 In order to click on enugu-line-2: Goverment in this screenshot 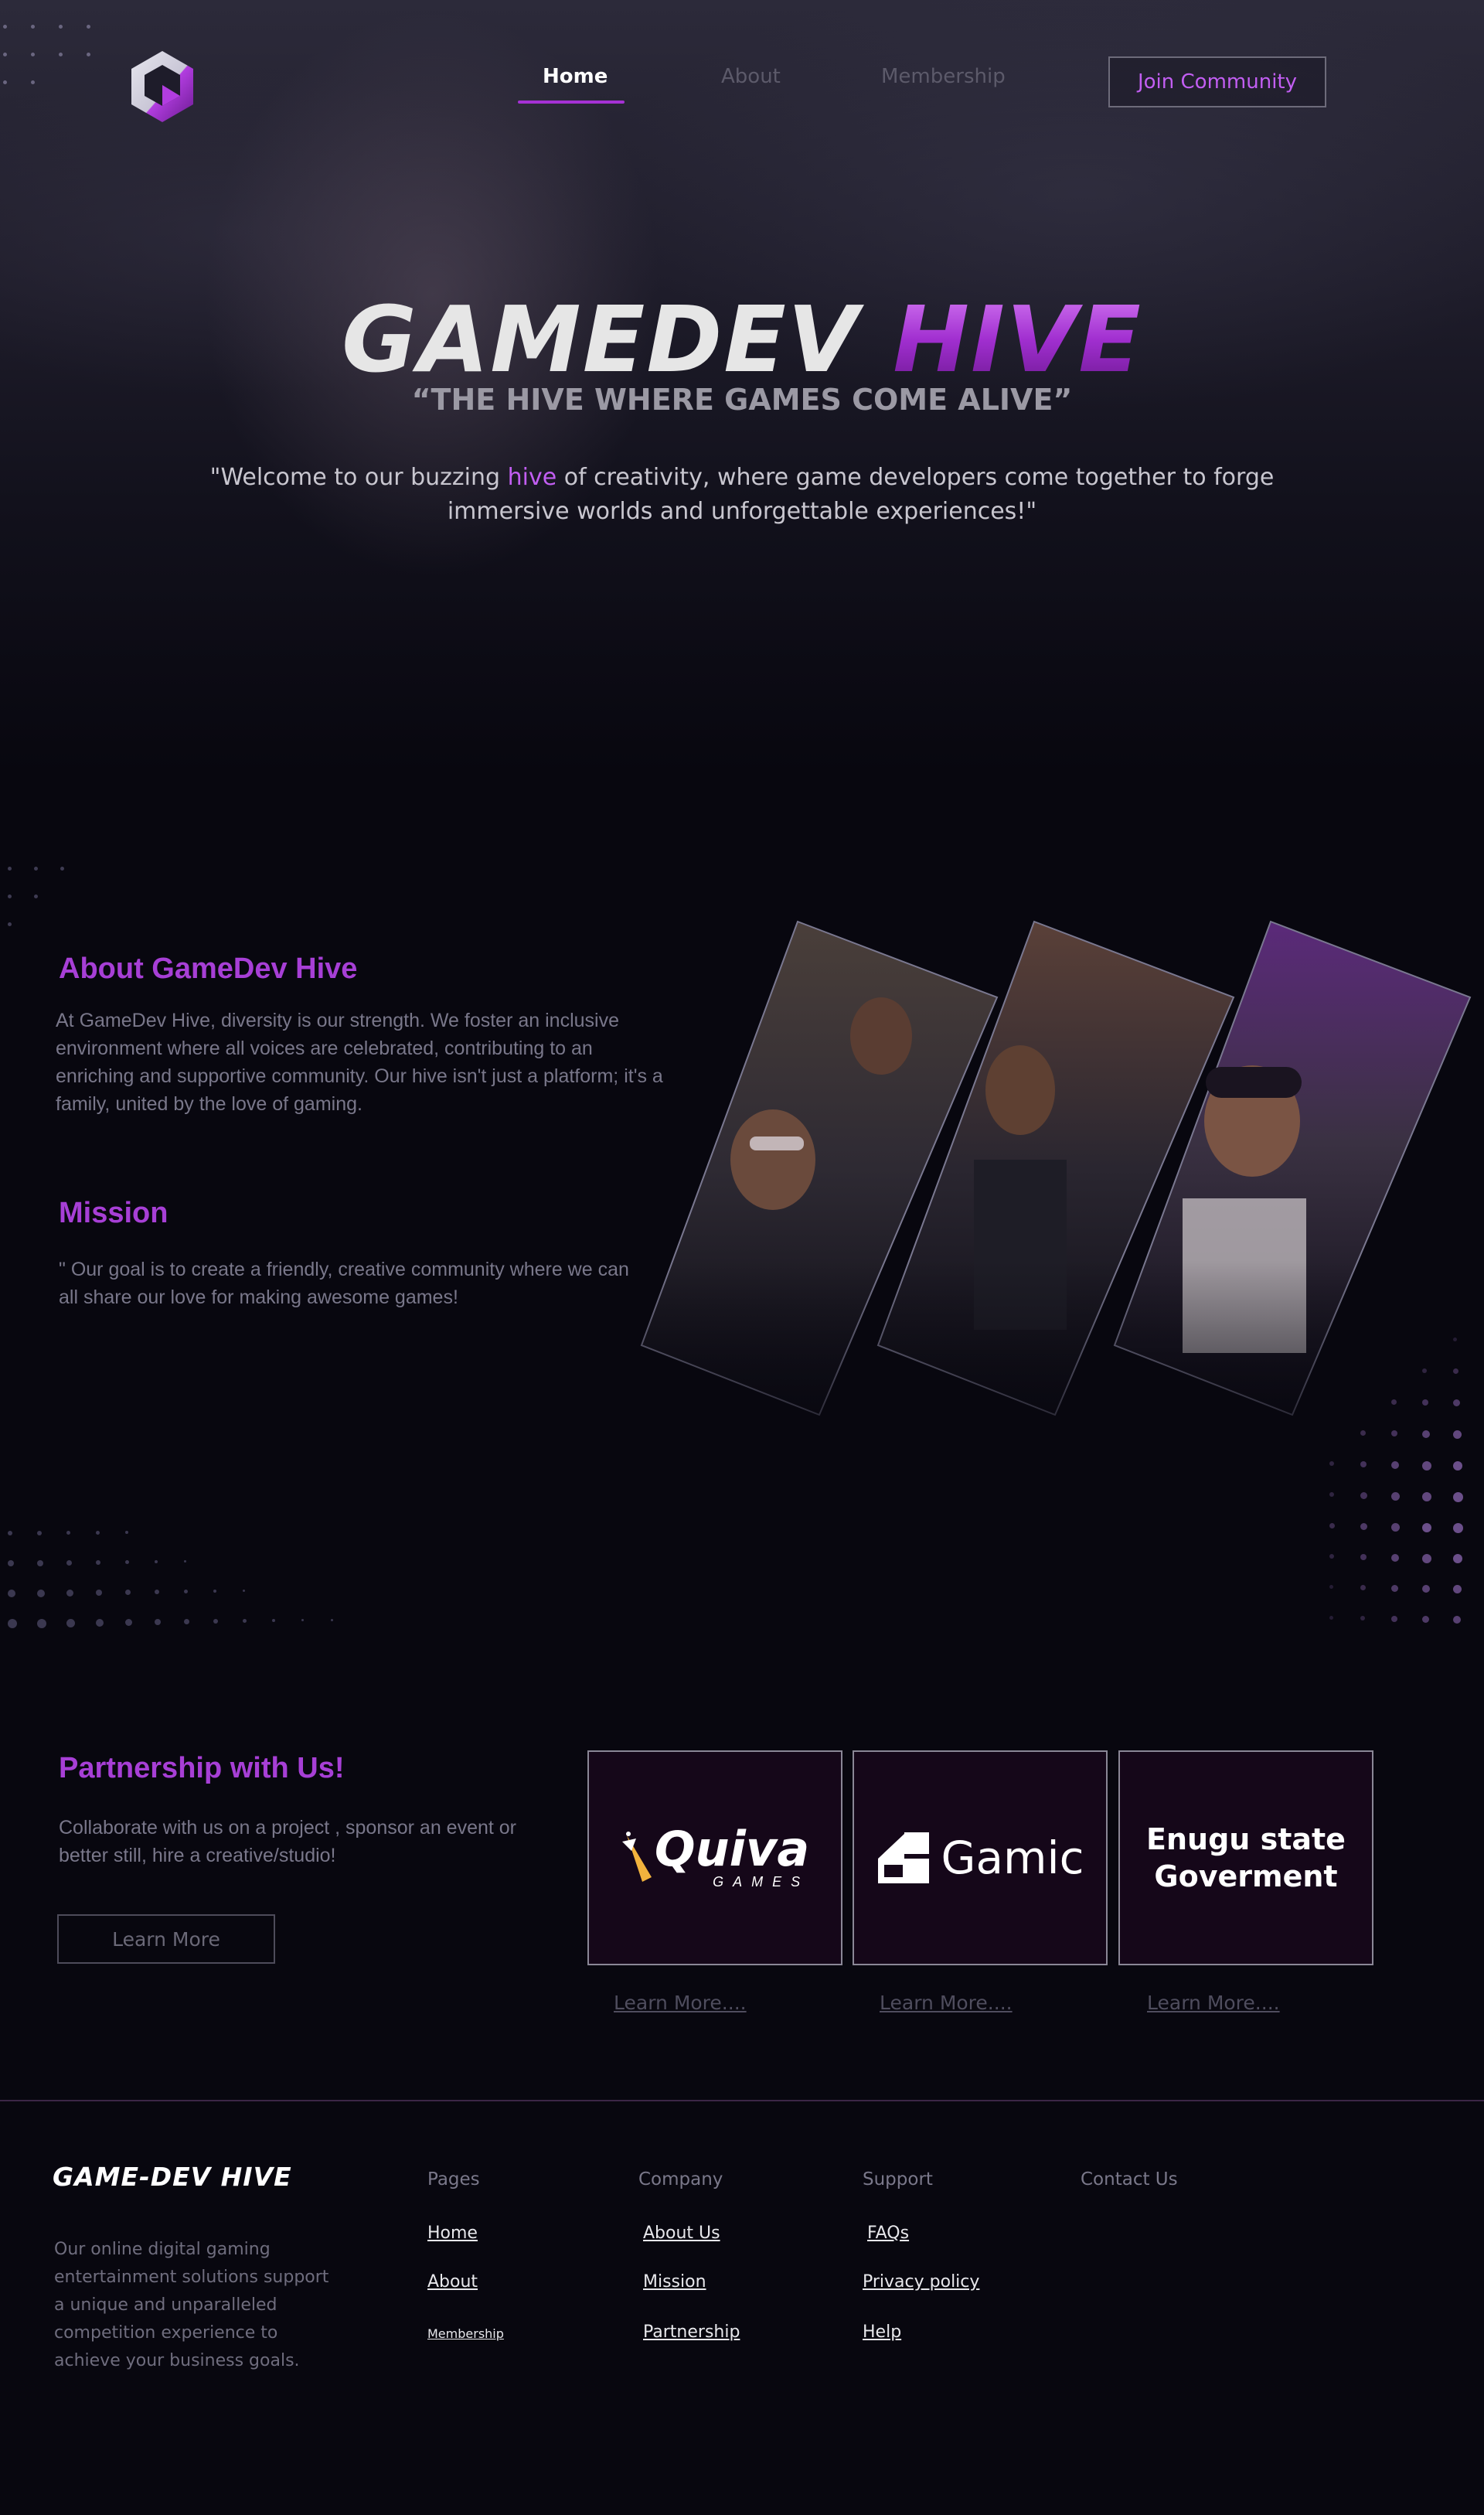, I will do `click(1246, 1876)`.